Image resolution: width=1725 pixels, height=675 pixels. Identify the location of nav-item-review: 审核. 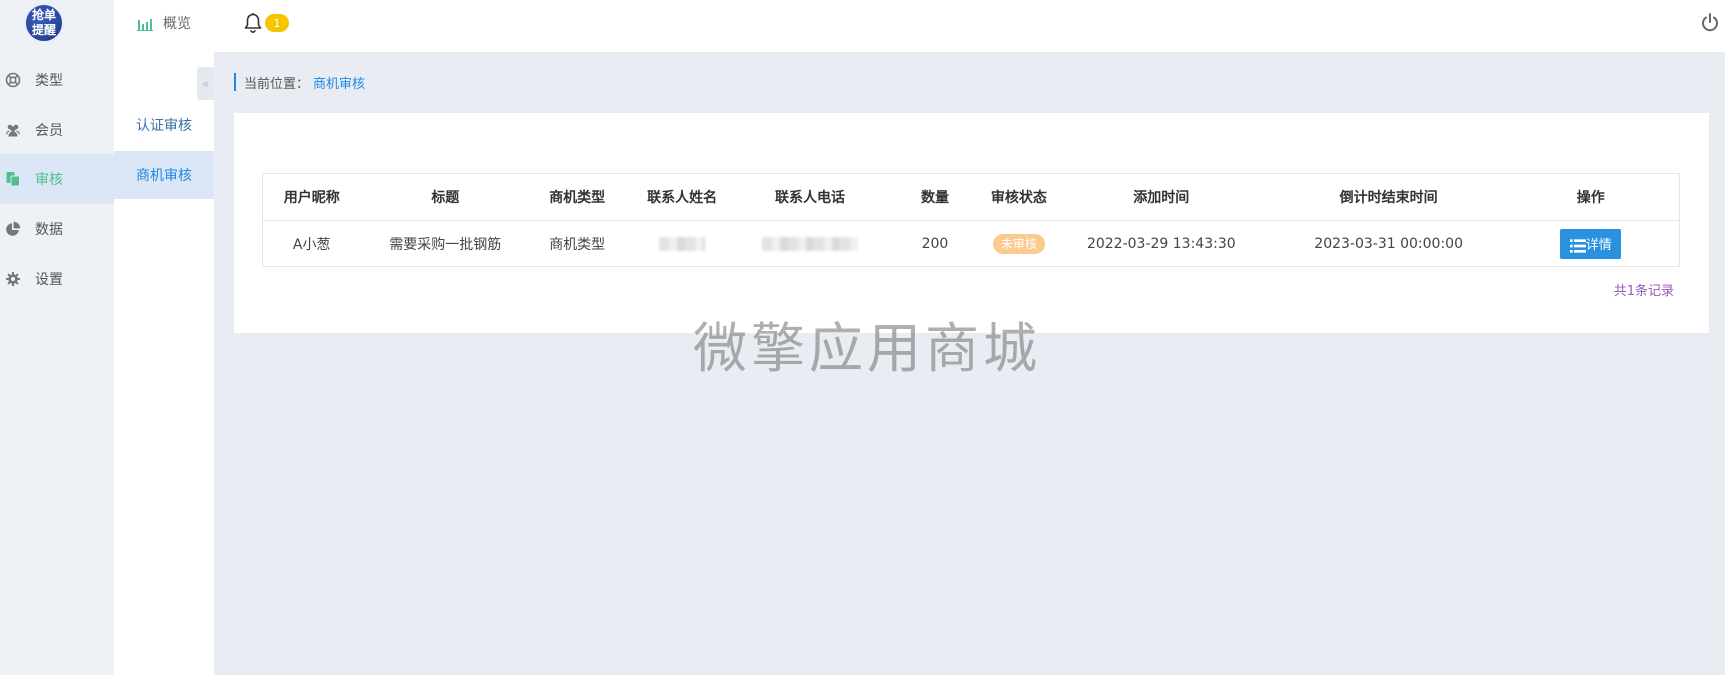
(57, 179).